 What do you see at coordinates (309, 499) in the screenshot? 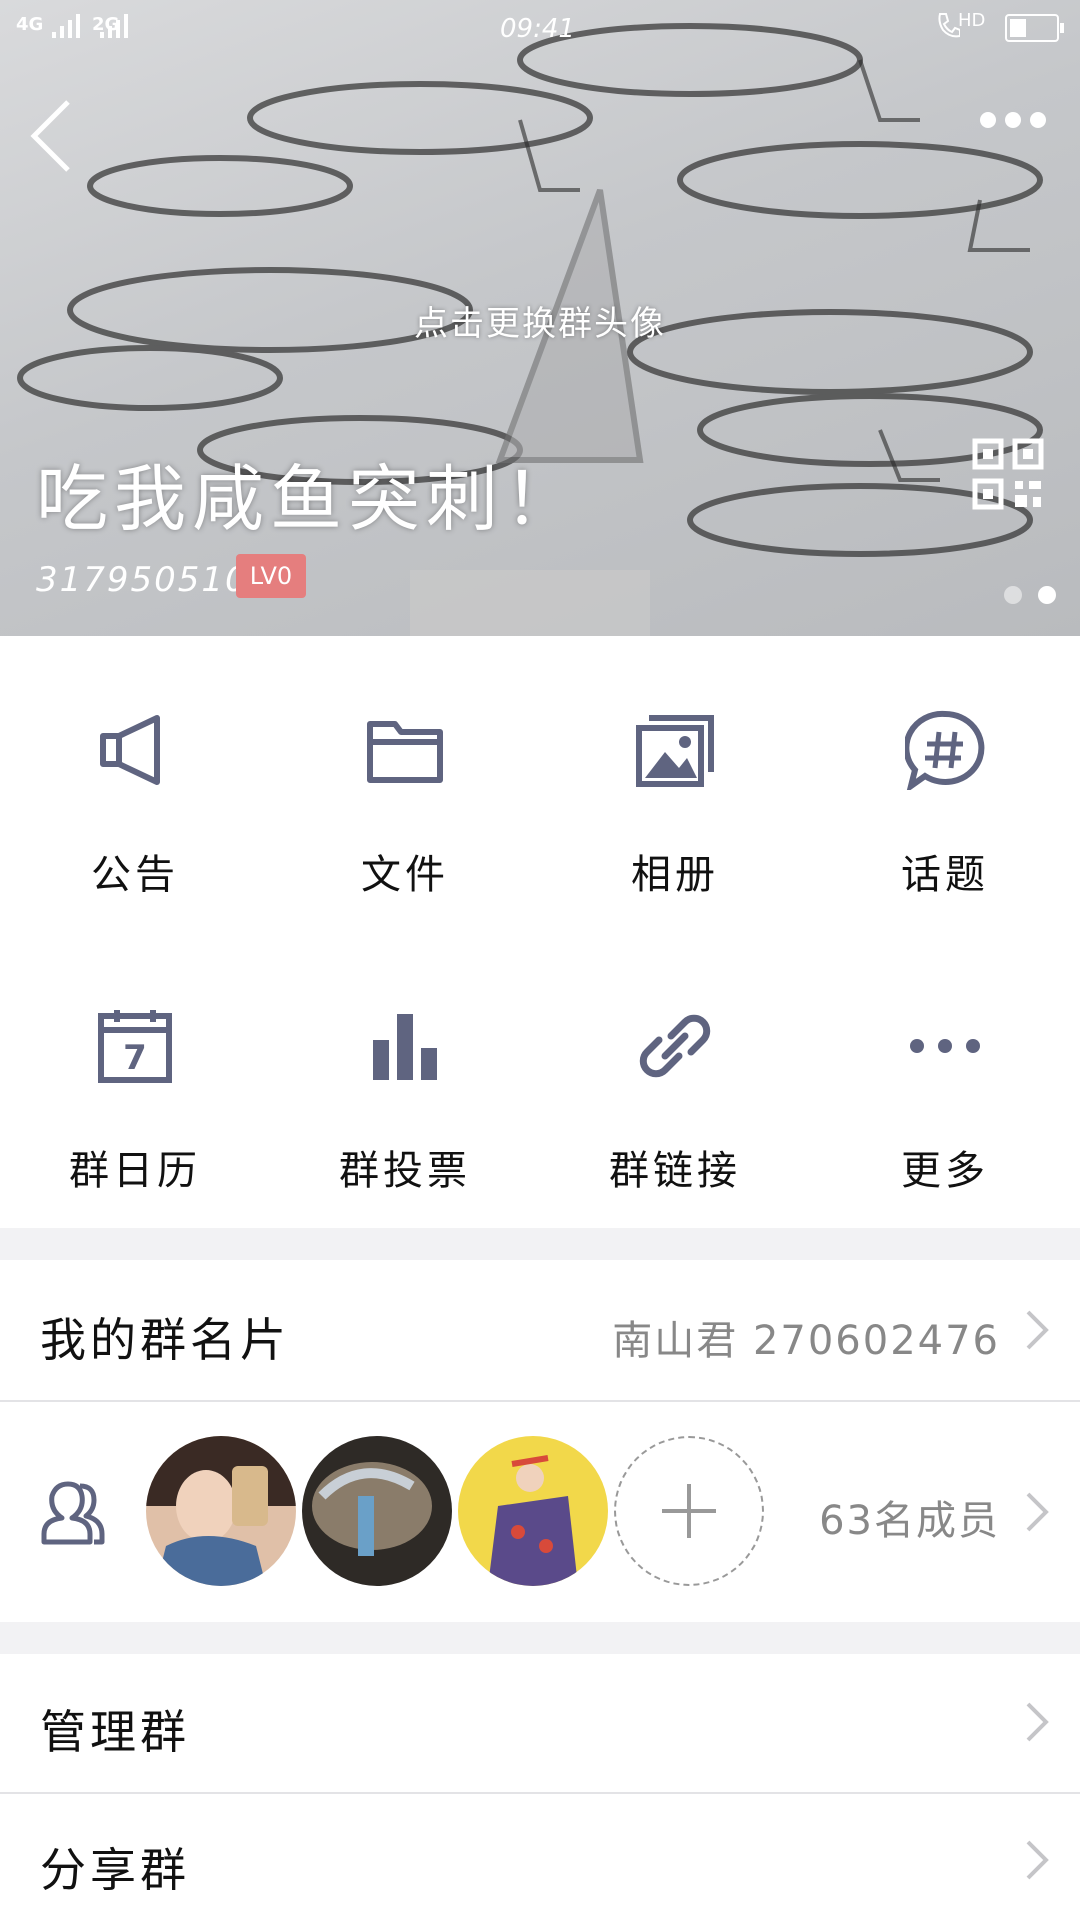
I see `group-name: 吃我咸鱼突刺！` at bounding box center [309, 499].